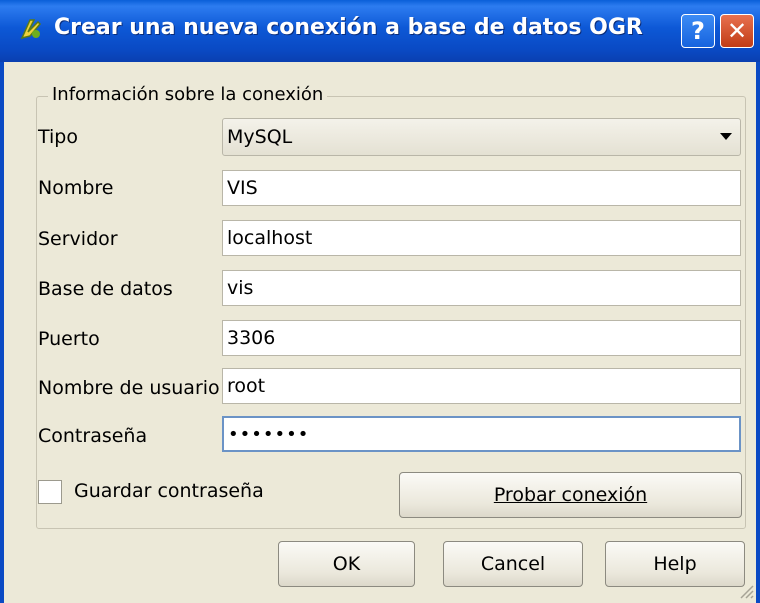  I want to click on guardar-contrasena-checkbox, so click(50, 492).